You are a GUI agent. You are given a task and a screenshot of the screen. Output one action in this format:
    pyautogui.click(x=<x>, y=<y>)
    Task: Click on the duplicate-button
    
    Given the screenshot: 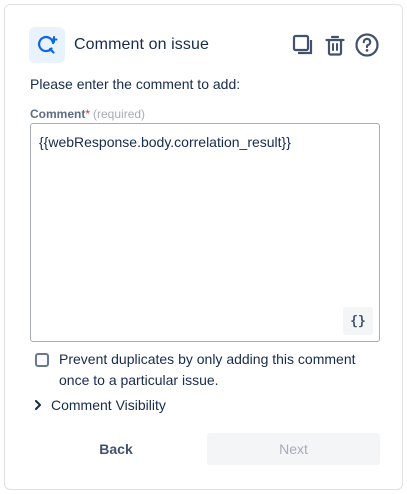 What is the action you would take?
    pyautogui.click(x=303, y=45)
    